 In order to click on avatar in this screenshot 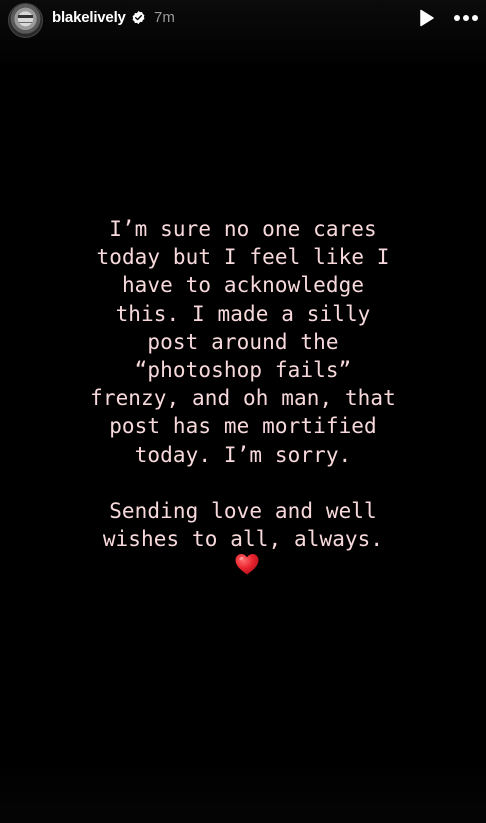, I will do `click(25, 20)`.